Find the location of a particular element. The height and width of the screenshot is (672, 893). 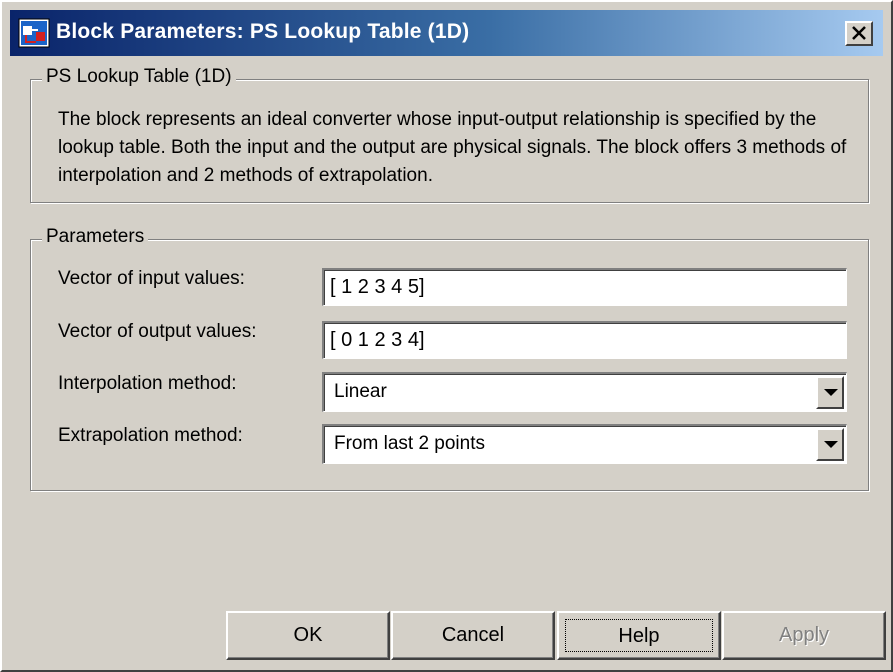

extrapolation-method-value: From last 2 points is located at coordinates (409, 443).